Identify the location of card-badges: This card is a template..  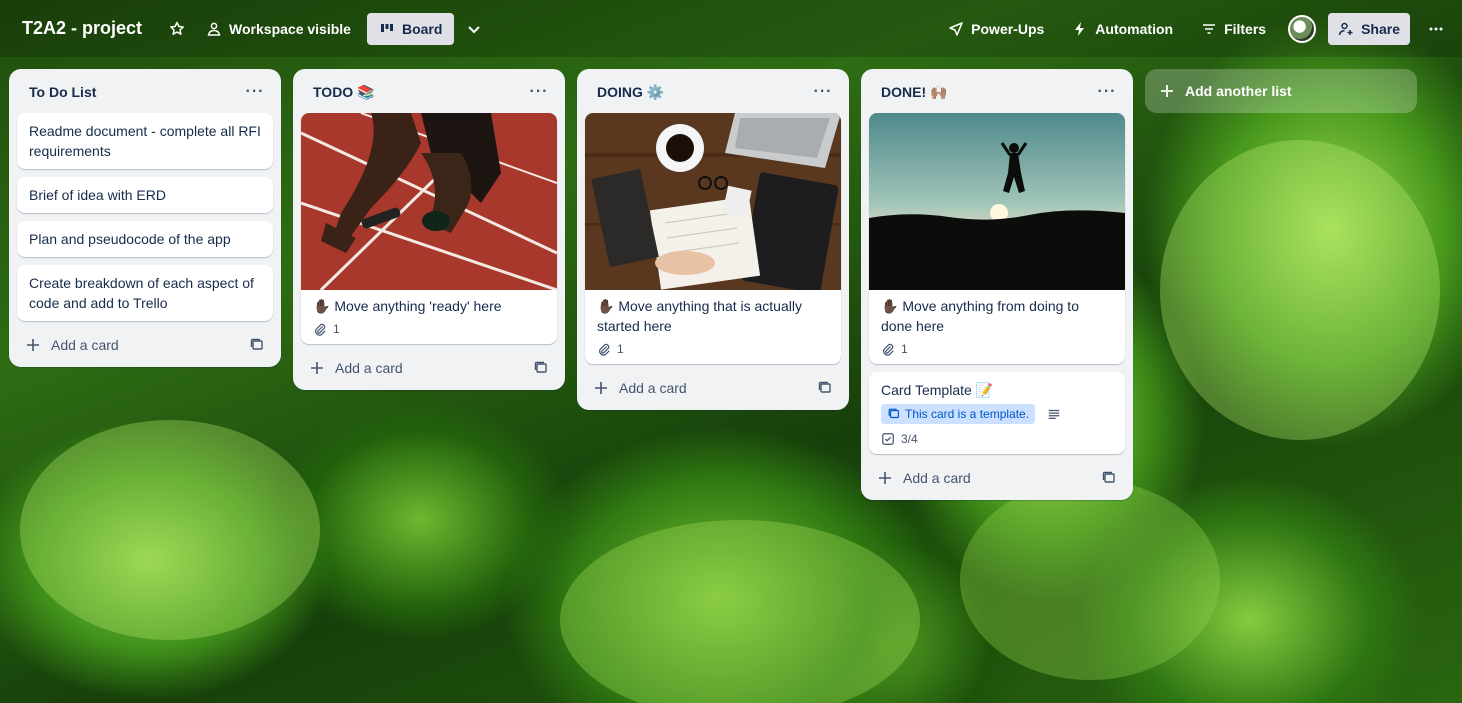
(997, 414).